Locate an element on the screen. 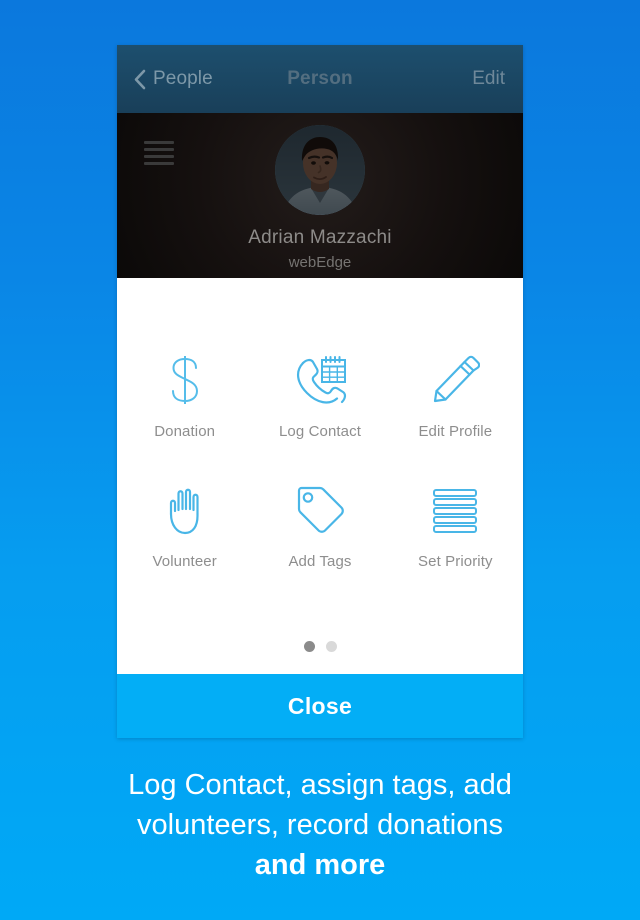  action-label: Log Contact is located at coordinates (319, 431).